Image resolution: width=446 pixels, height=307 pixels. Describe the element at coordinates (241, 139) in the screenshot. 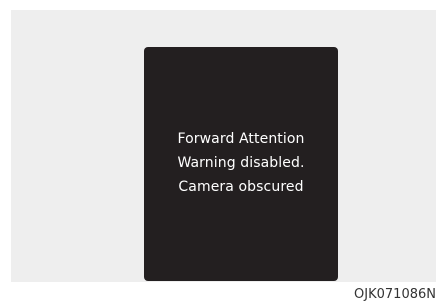

I see `warning-message-line-1: Forward Attention` at that location.